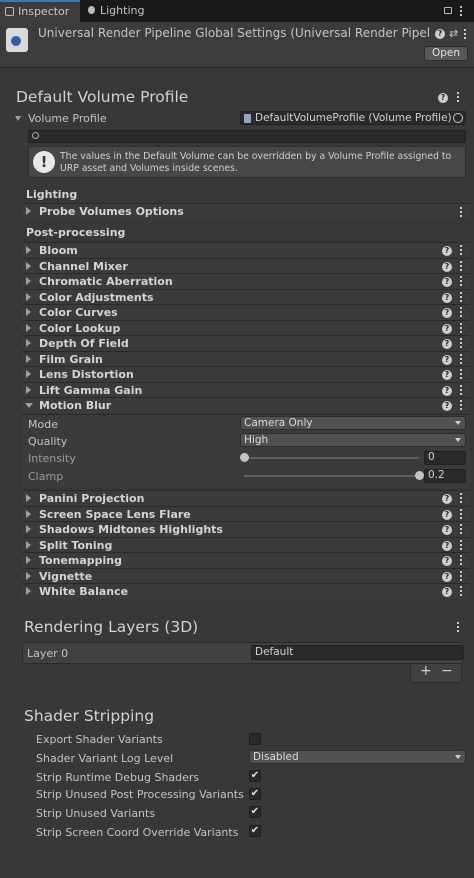 The image size is (474, 878). Describe the element at coordinates (461, 12) in the screenshot. I see `tab-menu-icon` at that location.